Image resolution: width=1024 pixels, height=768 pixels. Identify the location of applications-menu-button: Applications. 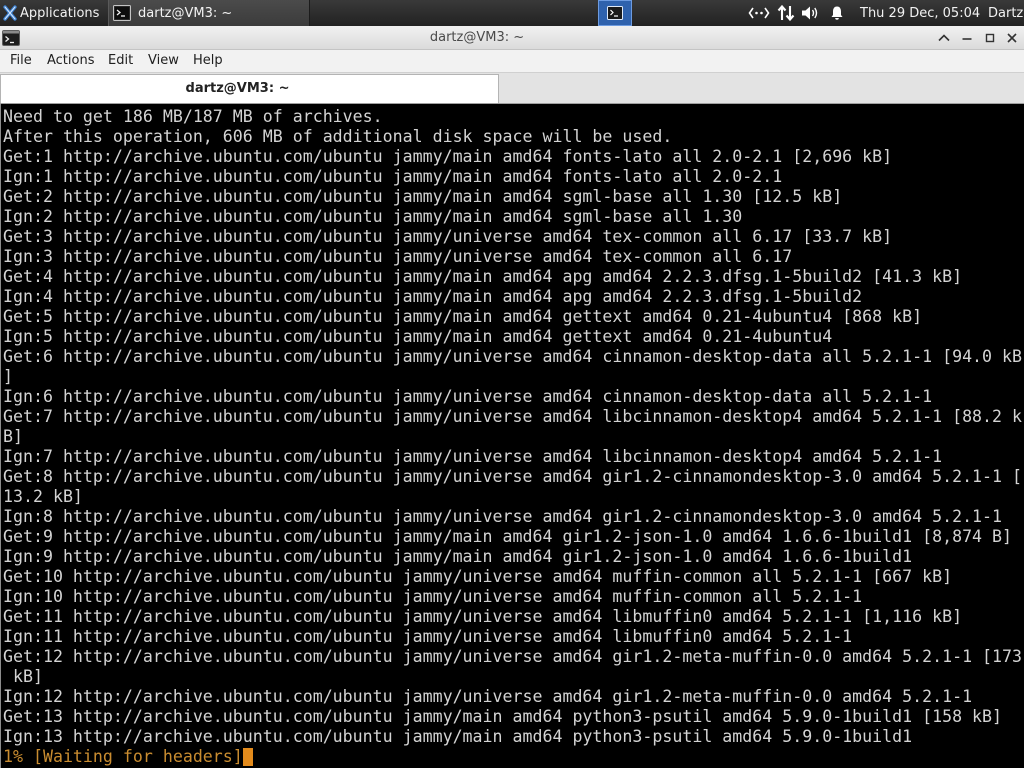
(52, 13).